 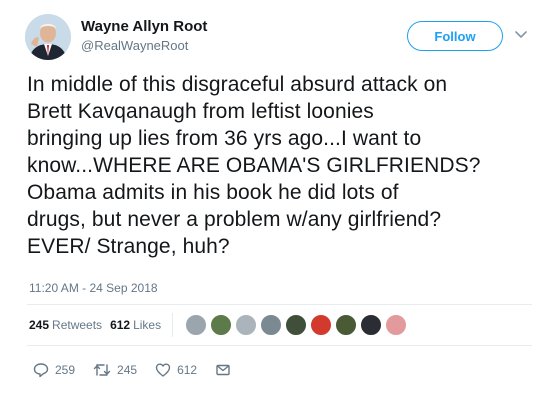 I want to click on direct-message-button, so click(x=226, y=370).